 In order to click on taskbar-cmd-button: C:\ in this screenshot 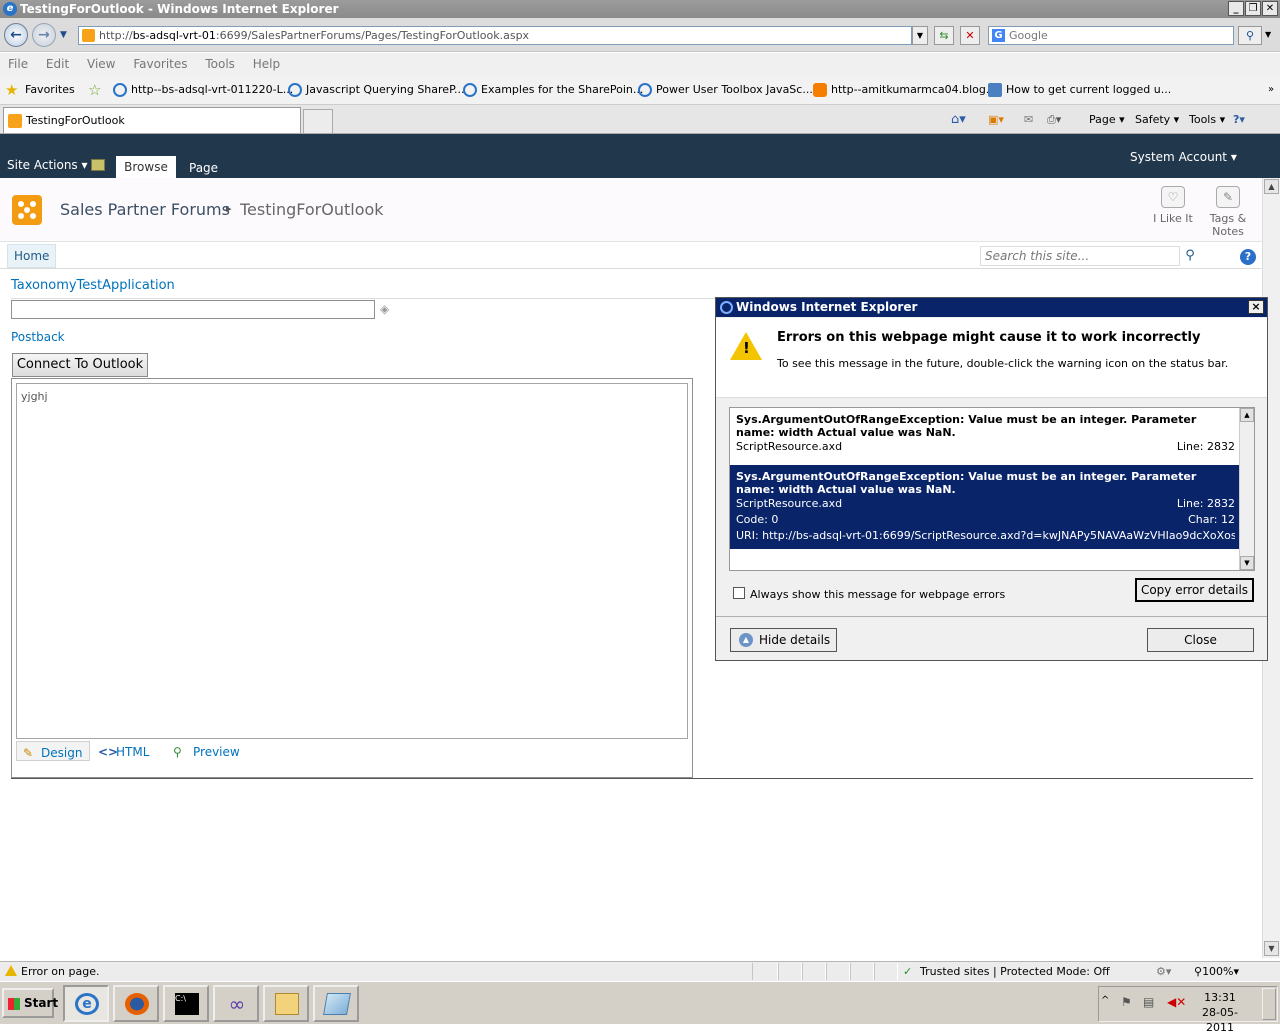, I will do `click(186, 1003)`.